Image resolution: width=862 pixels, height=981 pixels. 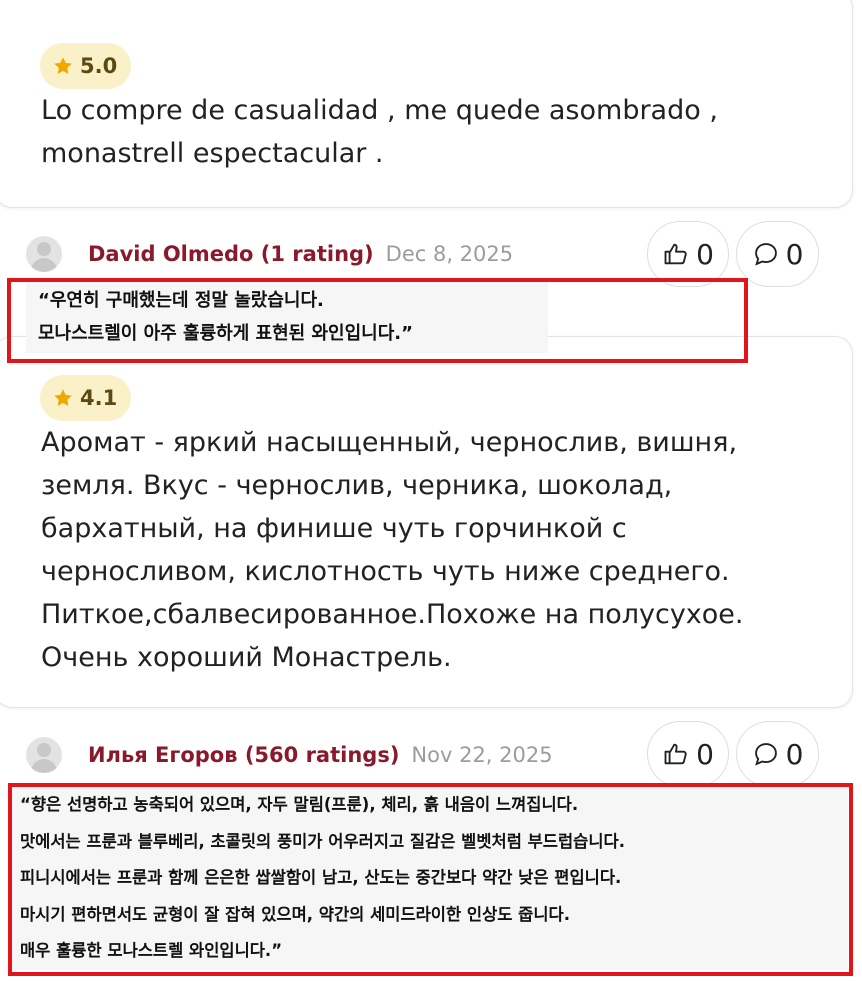 I want to click on review-date: Dec 8, 2025, so click(x=449, y=254).